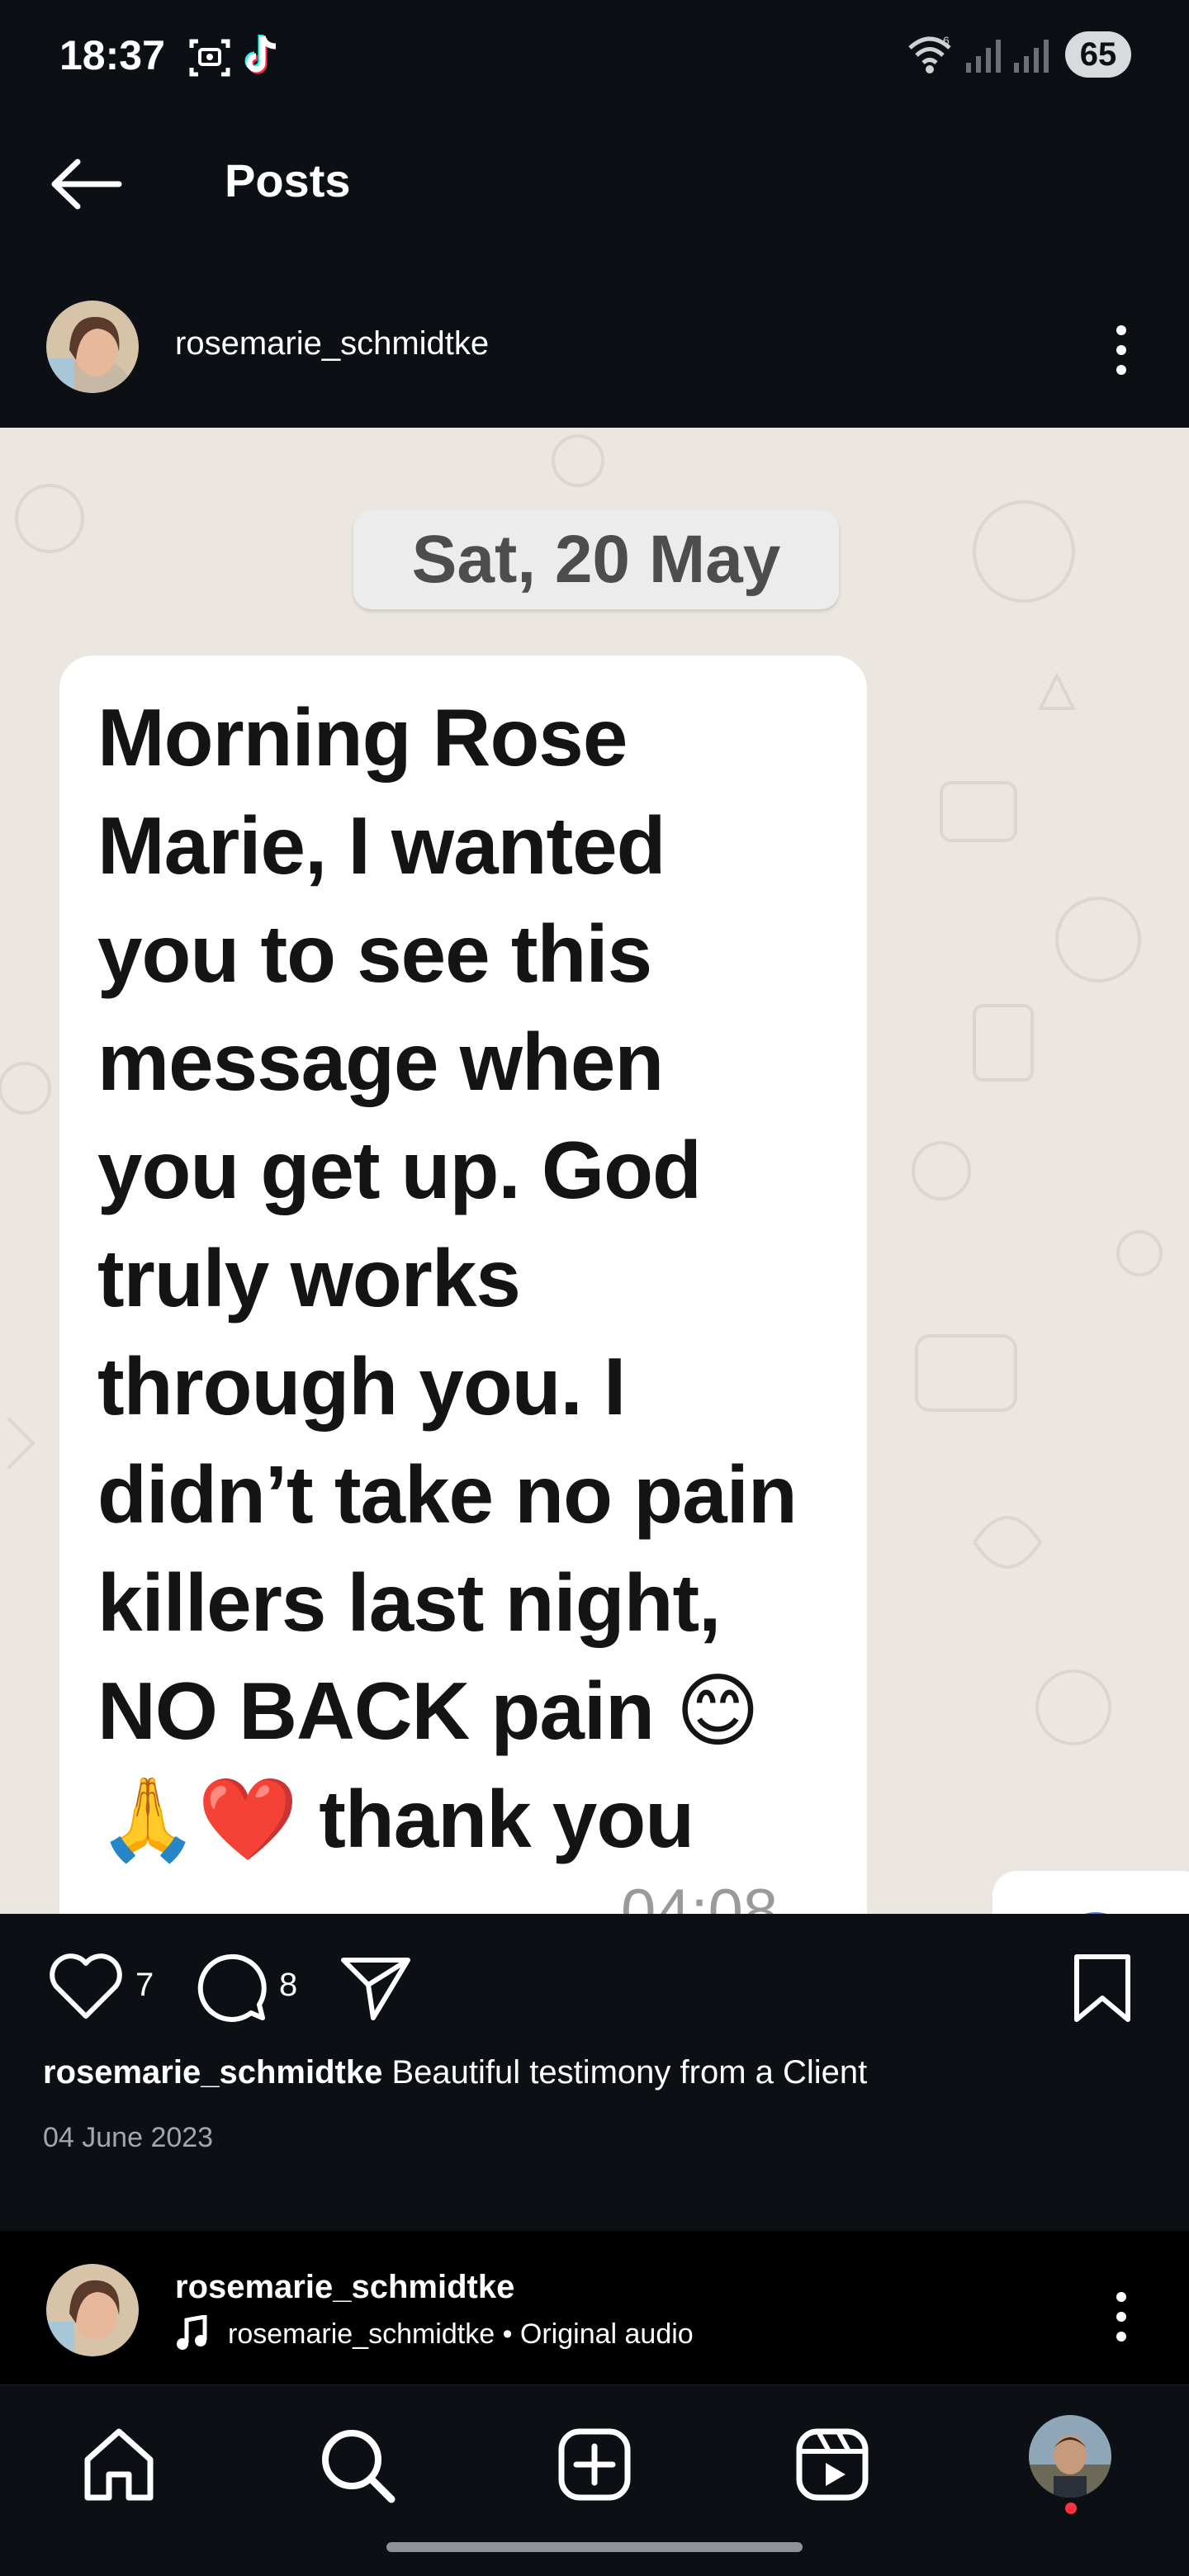  Describe the element at coordinates (332, 343) in the screenshot. I see `post-author-name: rosemarie_schmidtke` at that location.